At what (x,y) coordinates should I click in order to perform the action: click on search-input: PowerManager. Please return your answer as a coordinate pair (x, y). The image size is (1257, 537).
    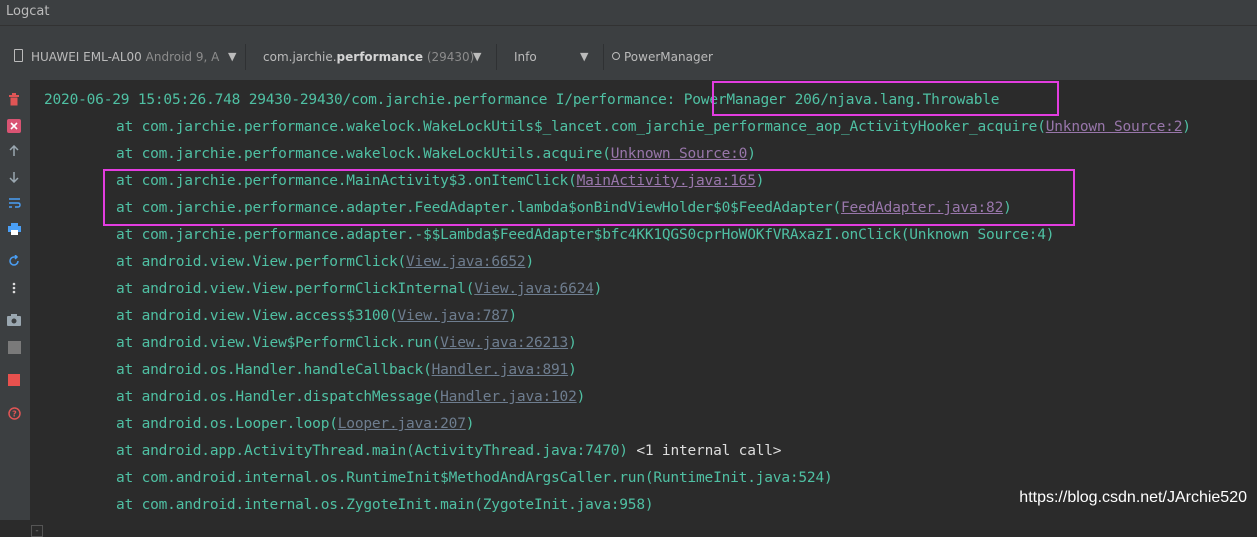
    Looking at the image, I should click on (926, 57).